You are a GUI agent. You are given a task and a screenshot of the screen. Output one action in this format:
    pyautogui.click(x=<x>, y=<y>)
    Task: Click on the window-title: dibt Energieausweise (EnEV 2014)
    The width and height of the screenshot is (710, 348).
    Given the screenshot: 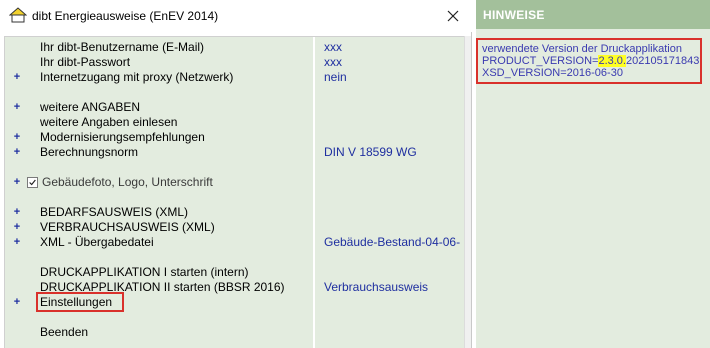 What is the action you would take?
    pyautogui.click(x=125, y=16)
    